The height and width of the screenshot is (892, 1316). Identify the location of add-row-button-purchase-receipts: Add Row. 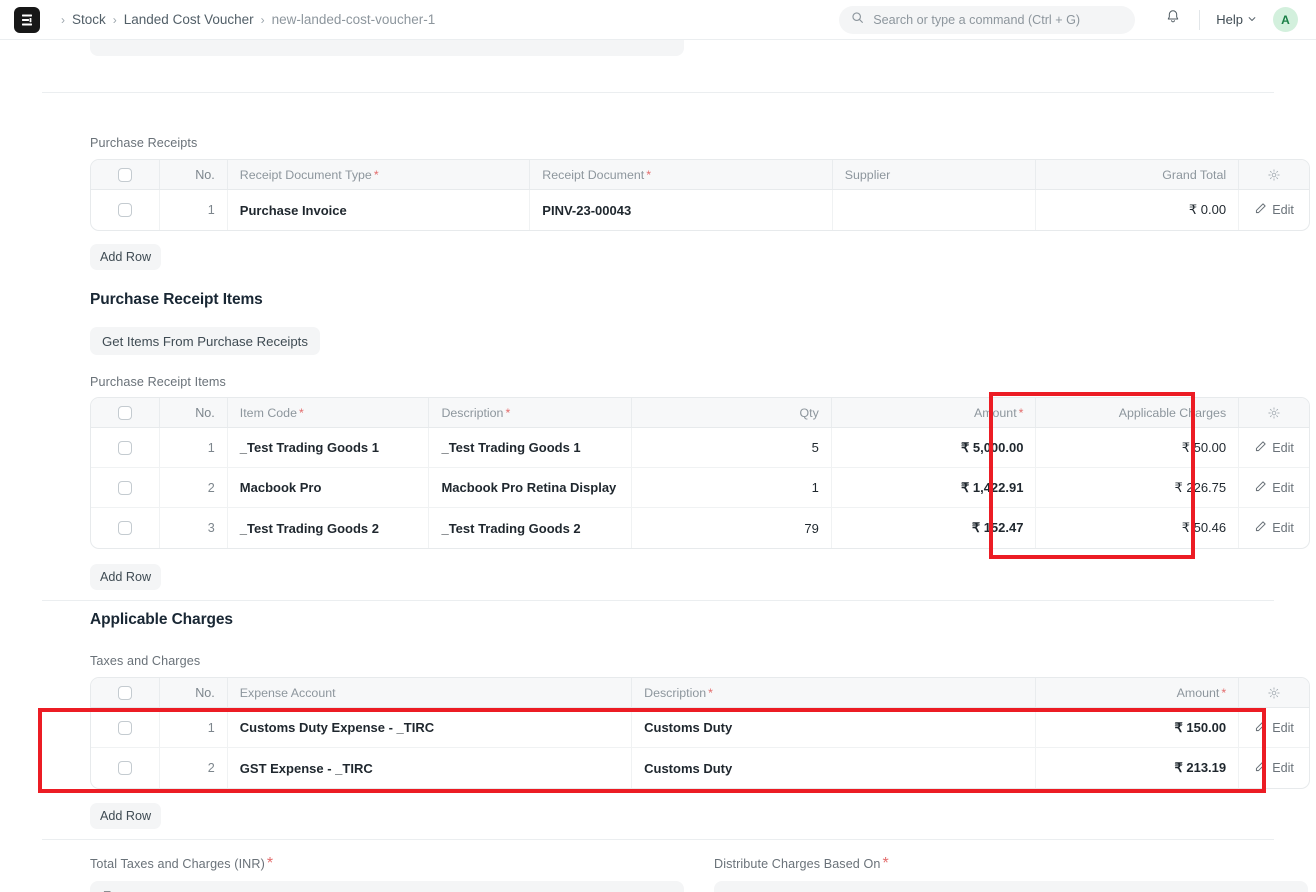
(126, 257).